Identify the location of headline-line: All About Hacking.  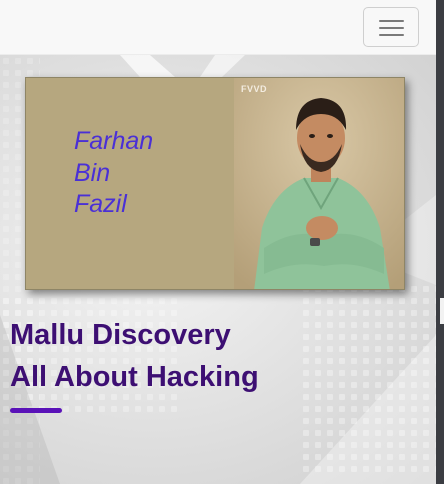
(134, 377).